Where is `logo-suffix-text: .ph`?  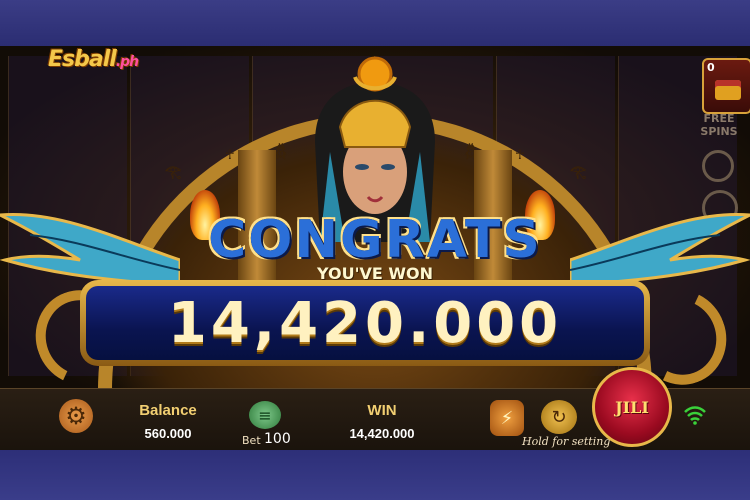
logo-suffix-text: .ph is located at coordinates (127, 62).